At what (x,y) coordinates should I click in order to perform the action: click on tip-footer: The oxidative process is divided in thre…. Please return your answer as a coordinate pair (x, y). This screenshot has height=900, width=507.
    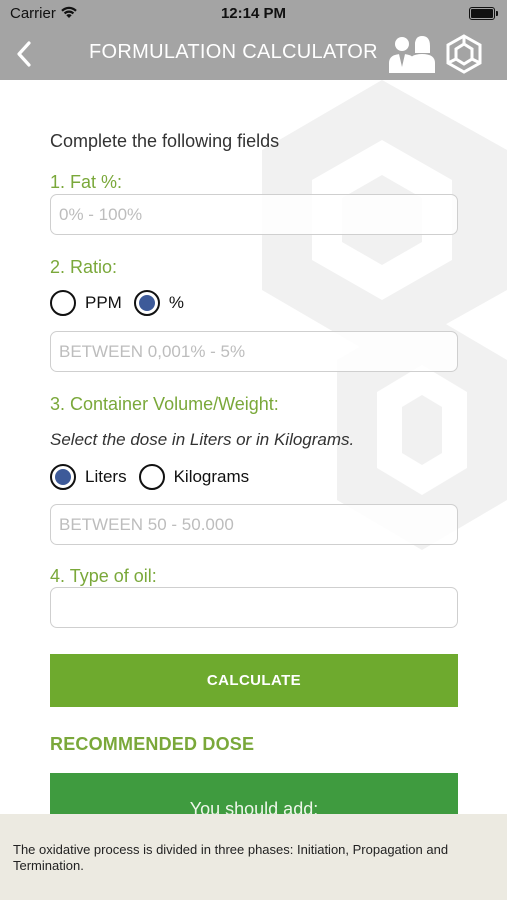
    Looking at the image, I should click on (253, 857).